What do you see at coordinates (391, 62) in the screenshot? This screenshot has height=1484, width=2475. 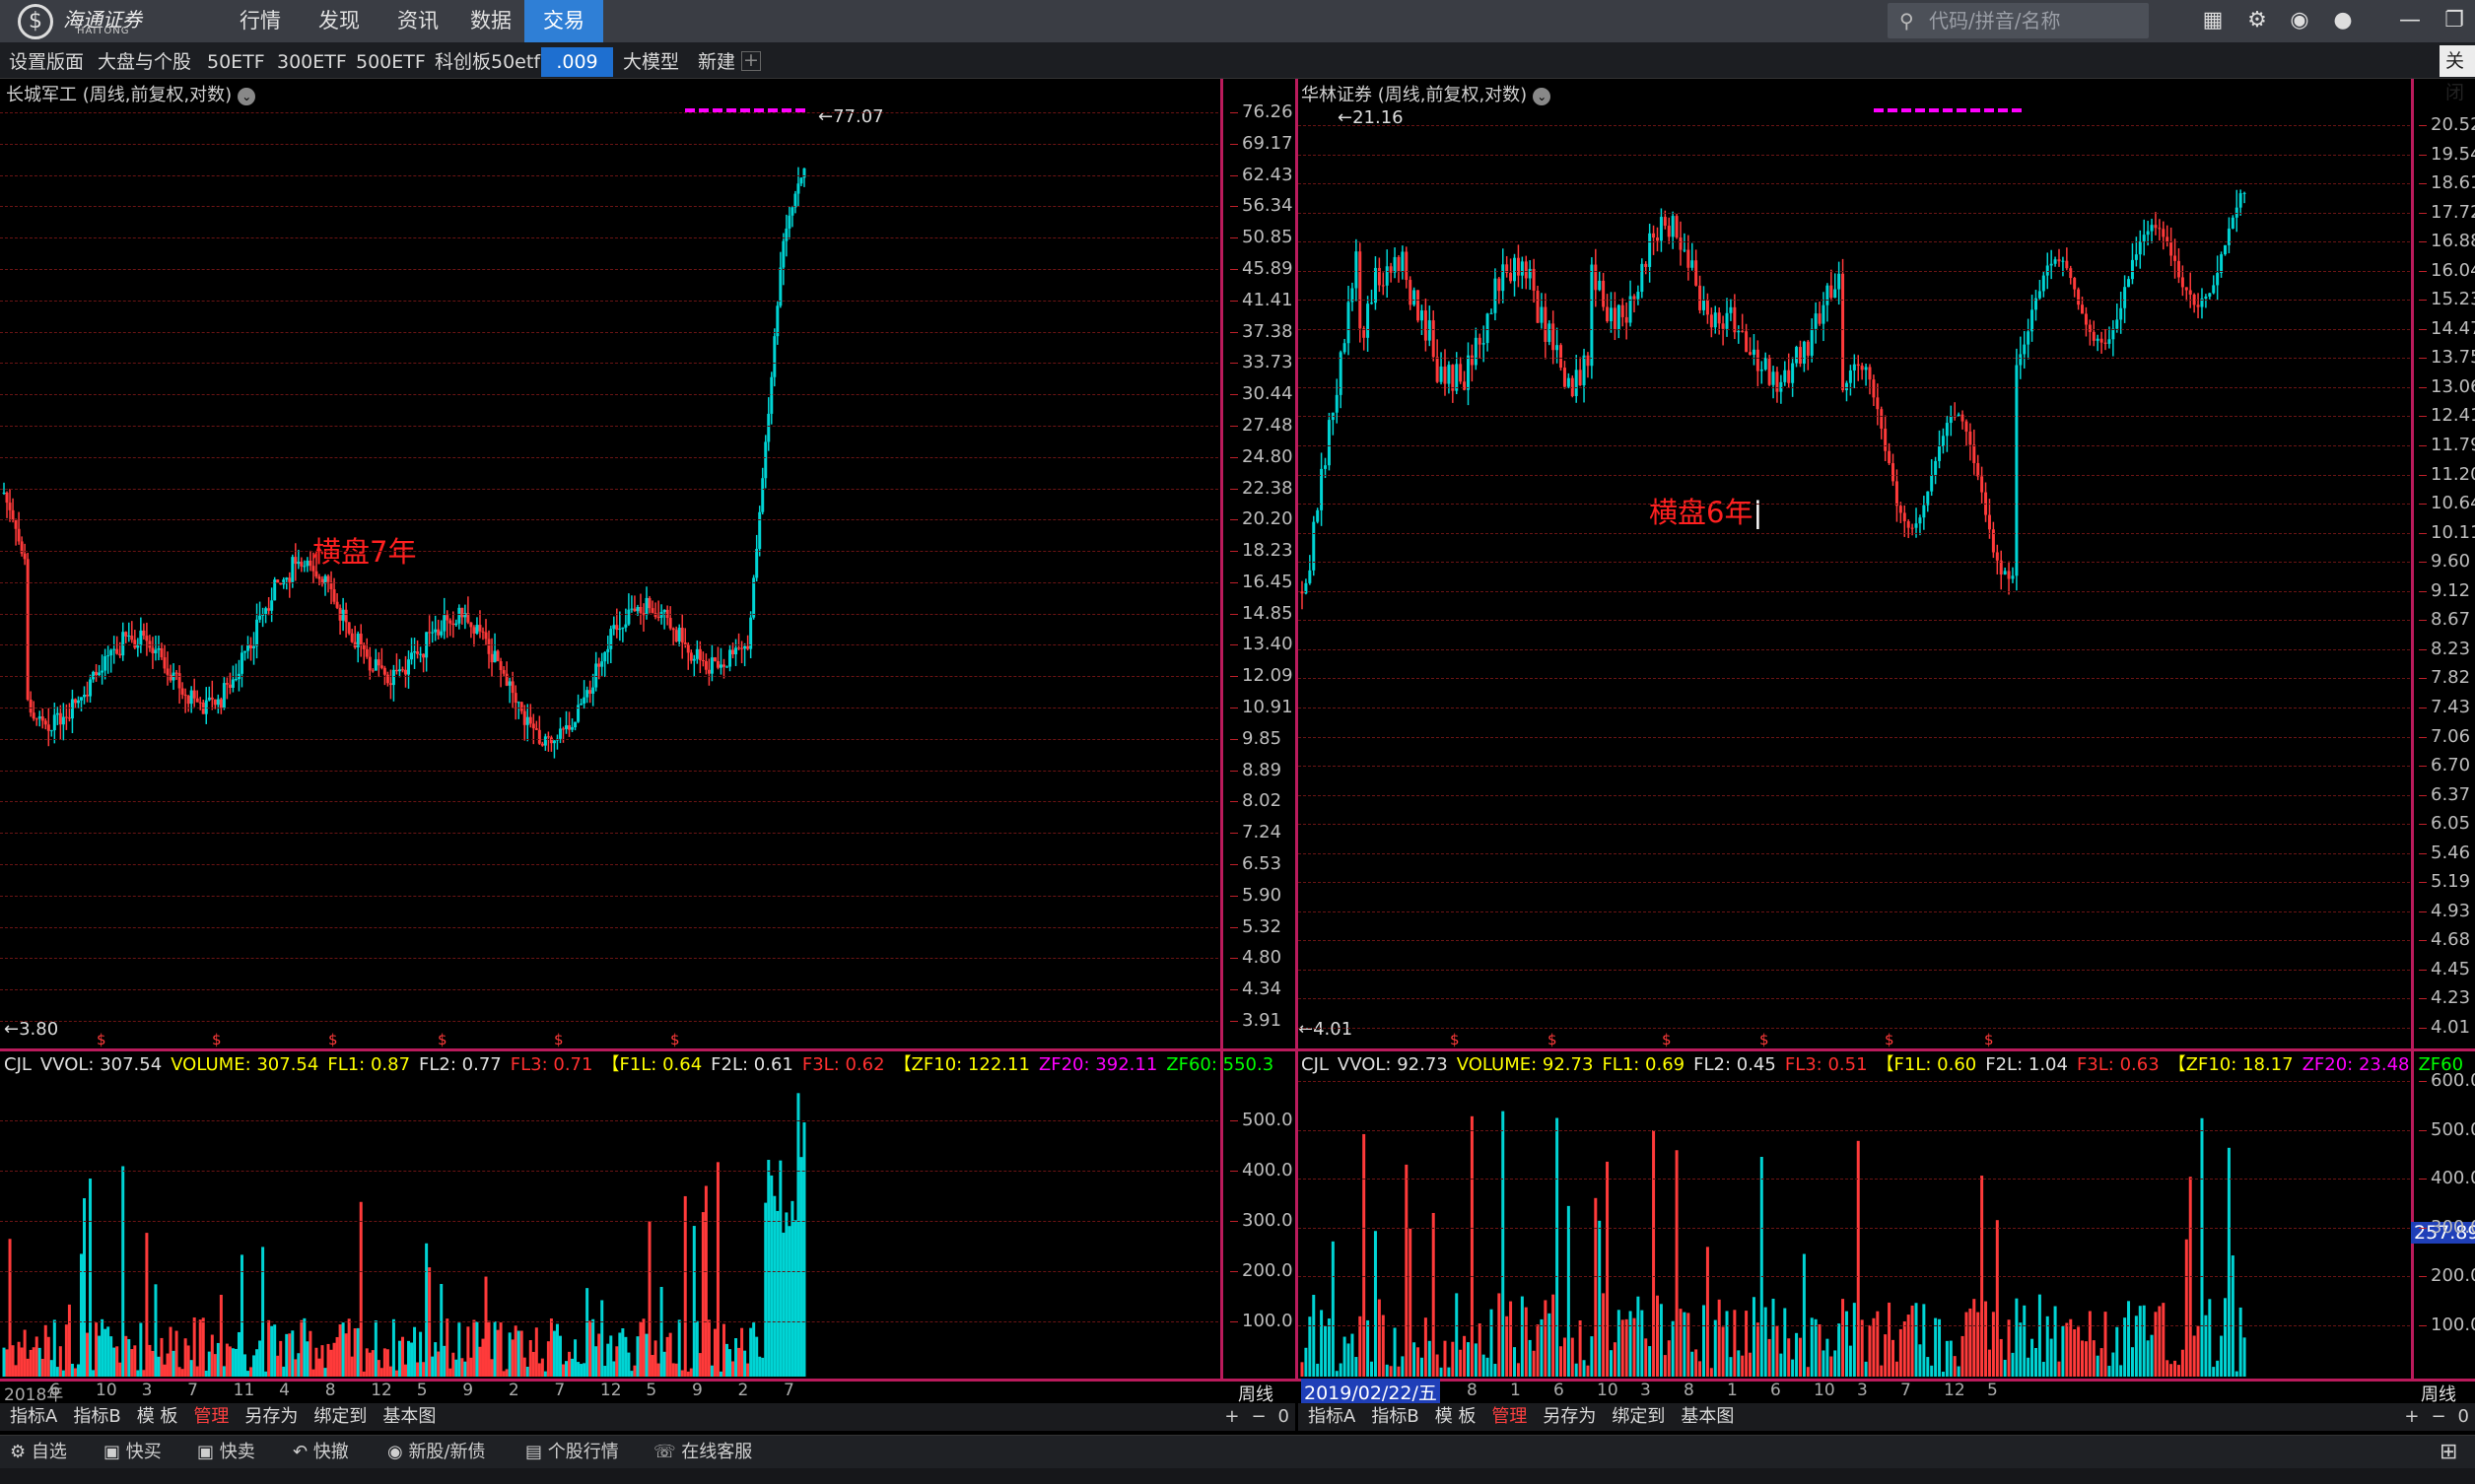 I see `tab-500etf: 500ETF` at bounding box center [391, 62].